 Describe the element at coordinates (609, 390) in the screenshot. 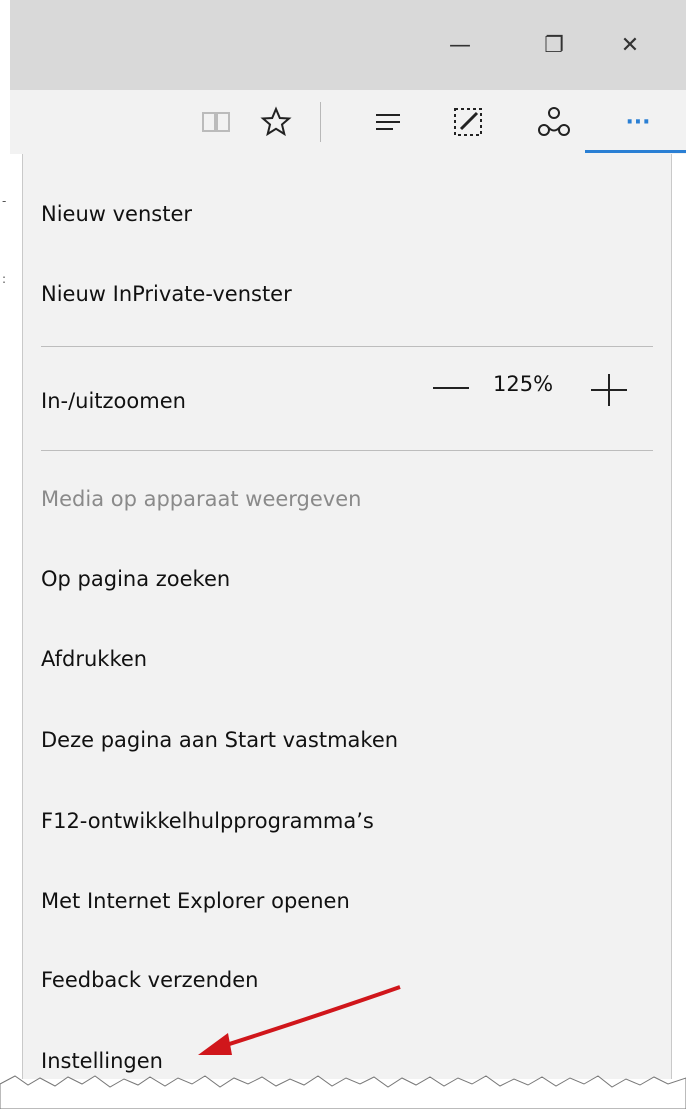

I see `zoom-in-button` at that location.